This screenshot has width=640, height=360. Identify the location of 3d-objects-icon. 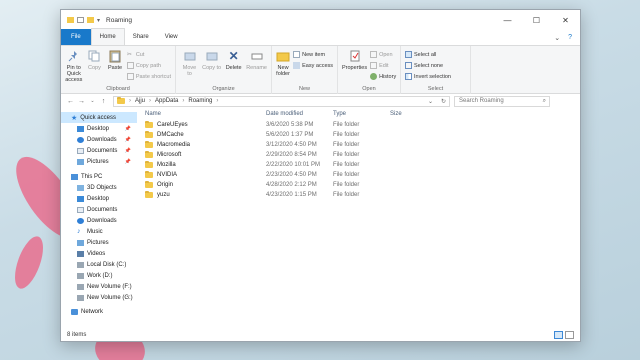
(80, 187).